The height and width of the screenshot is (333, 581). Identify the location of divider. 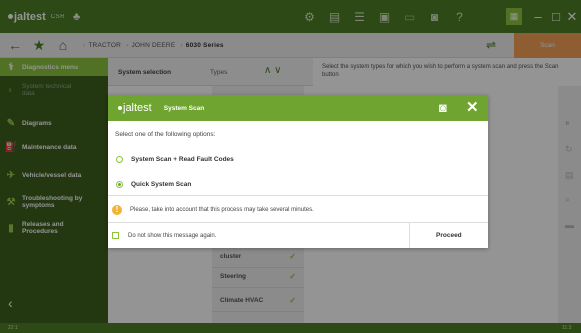
(298, 195).